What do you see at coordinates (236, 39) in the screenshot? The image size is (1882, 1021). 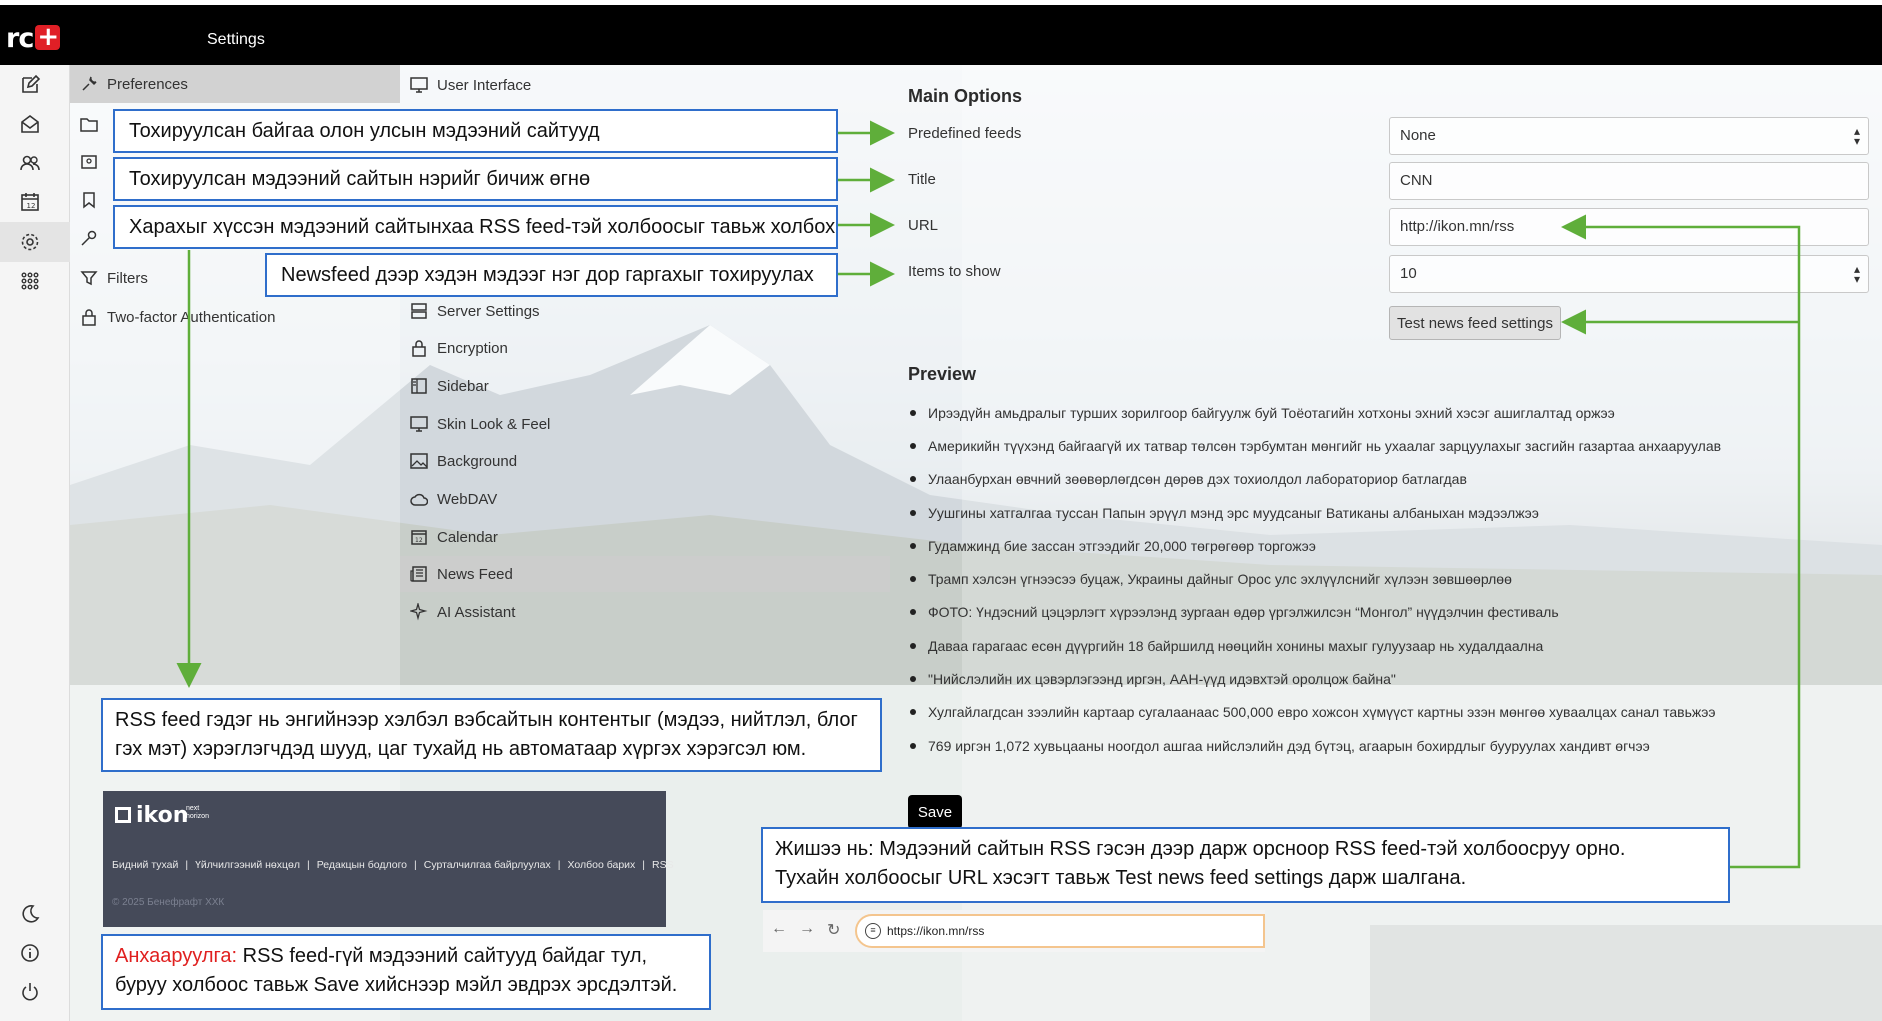 I see `page-title: Settings` at bounding box center [236, 39].